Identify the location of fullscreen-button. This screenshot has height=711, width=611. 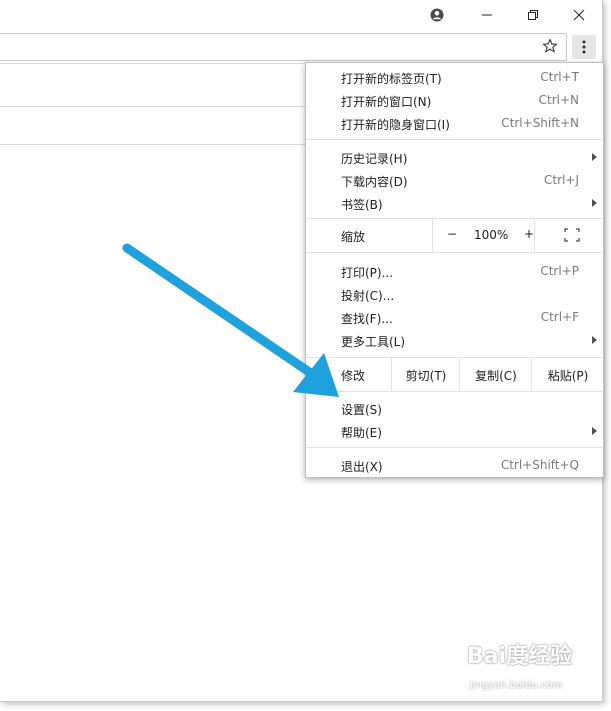
(569, 235).